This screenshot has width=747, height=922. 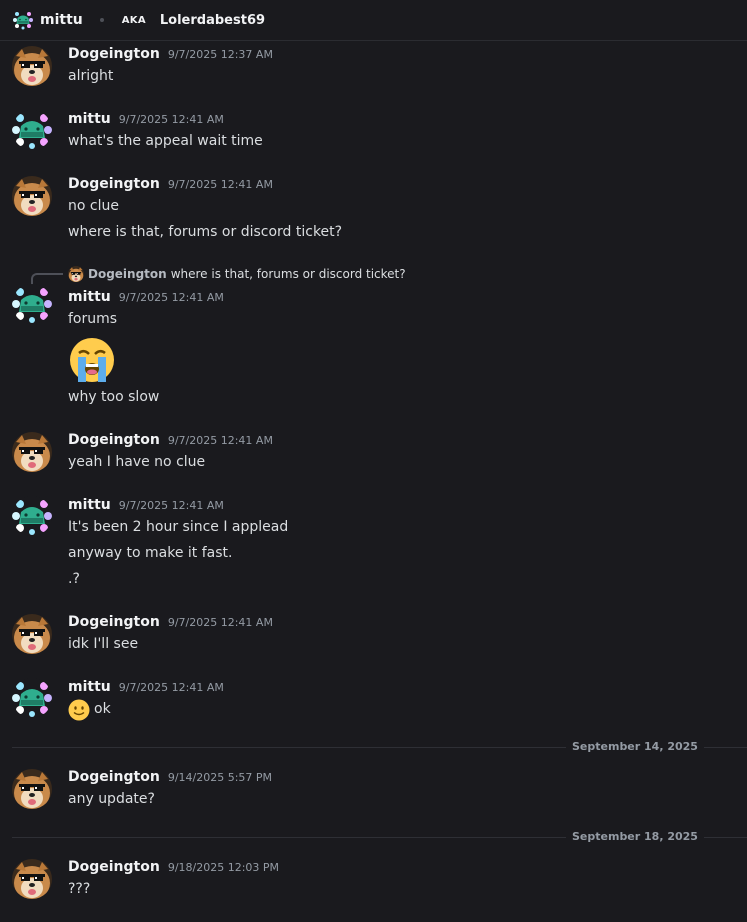 What do you see at coordinates (101, 20) in the screenshot?
I see `separator-dot` at bounding box center [101, 20].